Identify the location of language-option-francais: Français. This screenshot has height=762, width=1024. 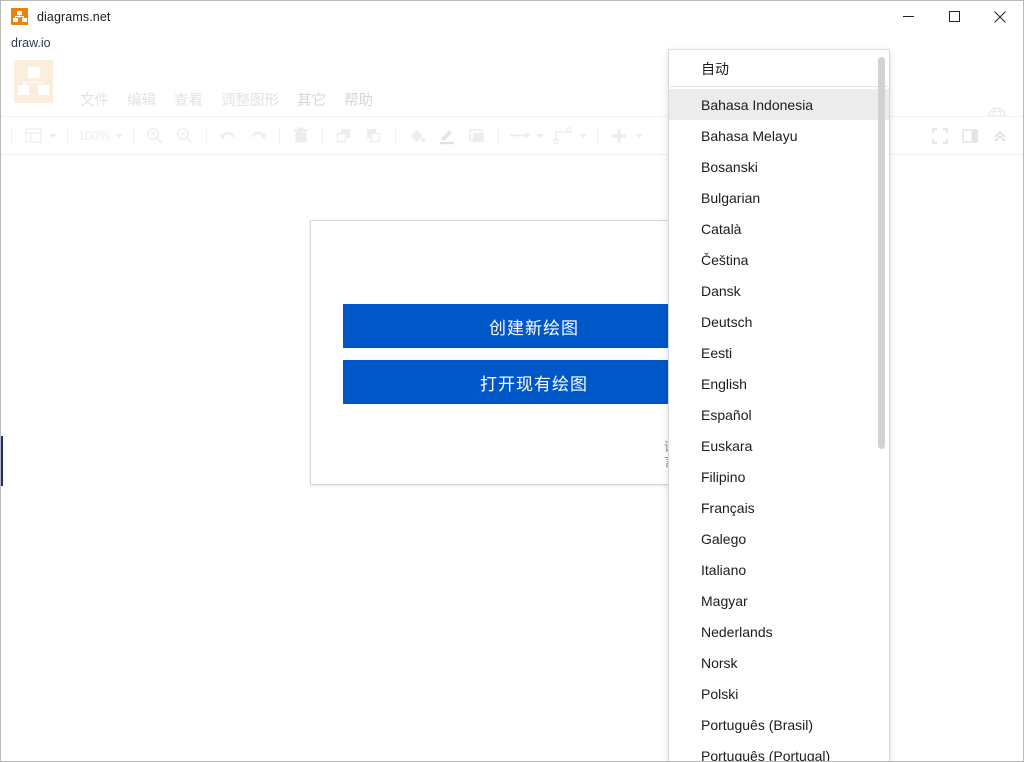
(779, 507).